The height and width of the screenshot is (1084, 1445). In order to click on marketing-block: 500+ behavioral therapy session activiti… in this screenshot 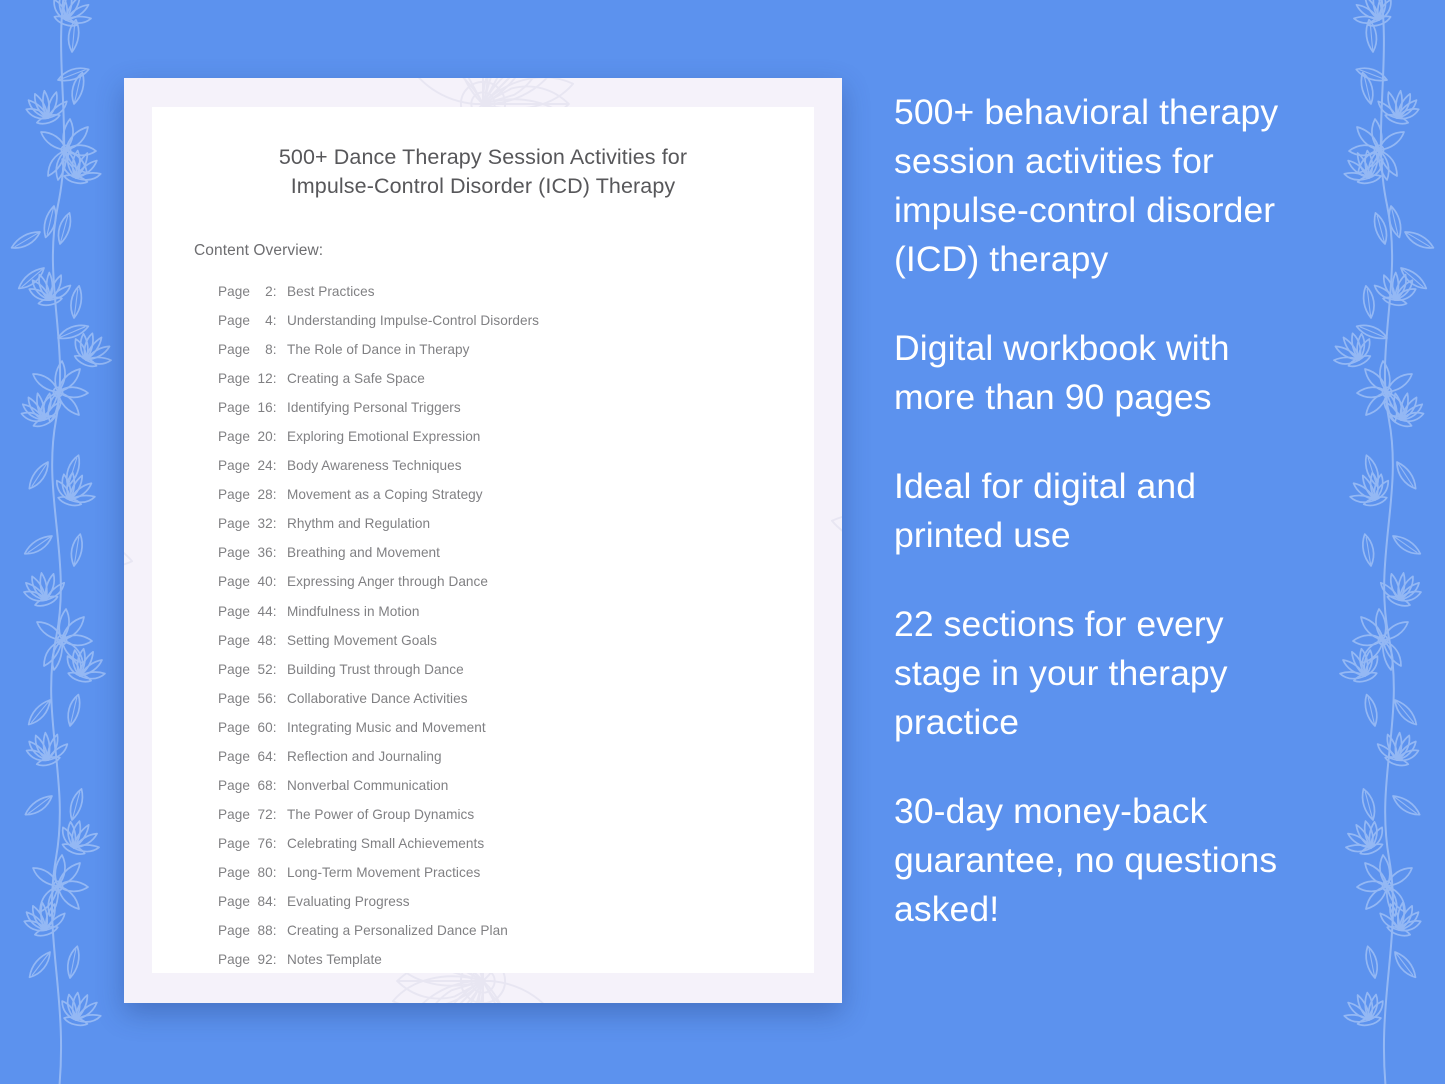, I will do `click(1086, 185)`.